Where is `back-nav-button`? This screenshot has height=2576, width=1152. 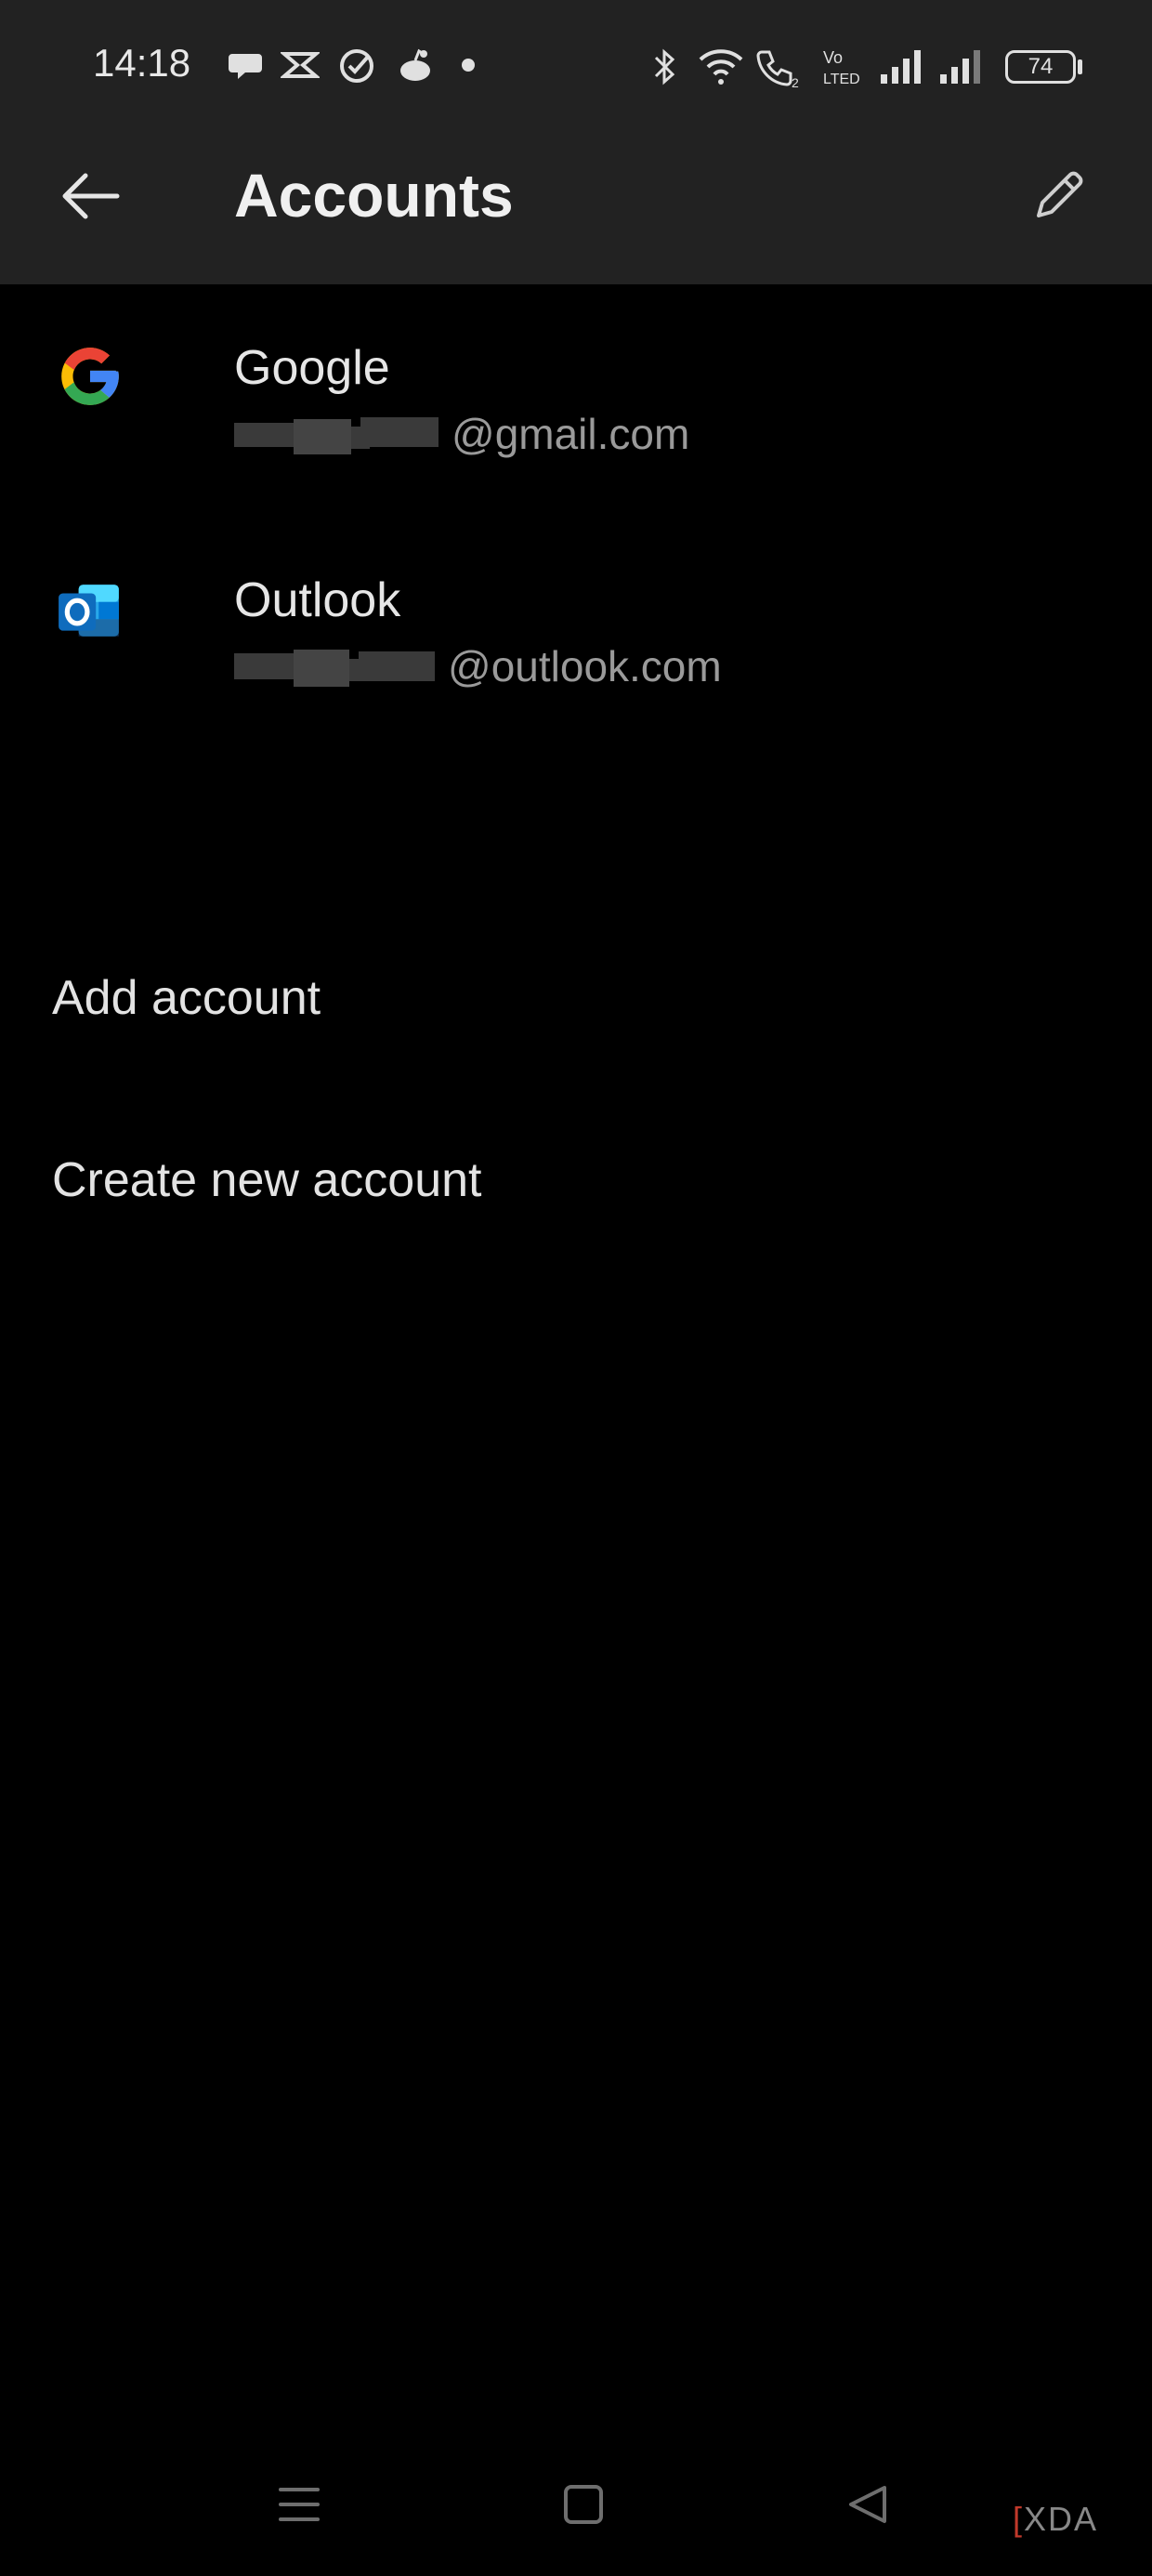 back-nav-button is located at coordinates (868, 2504).